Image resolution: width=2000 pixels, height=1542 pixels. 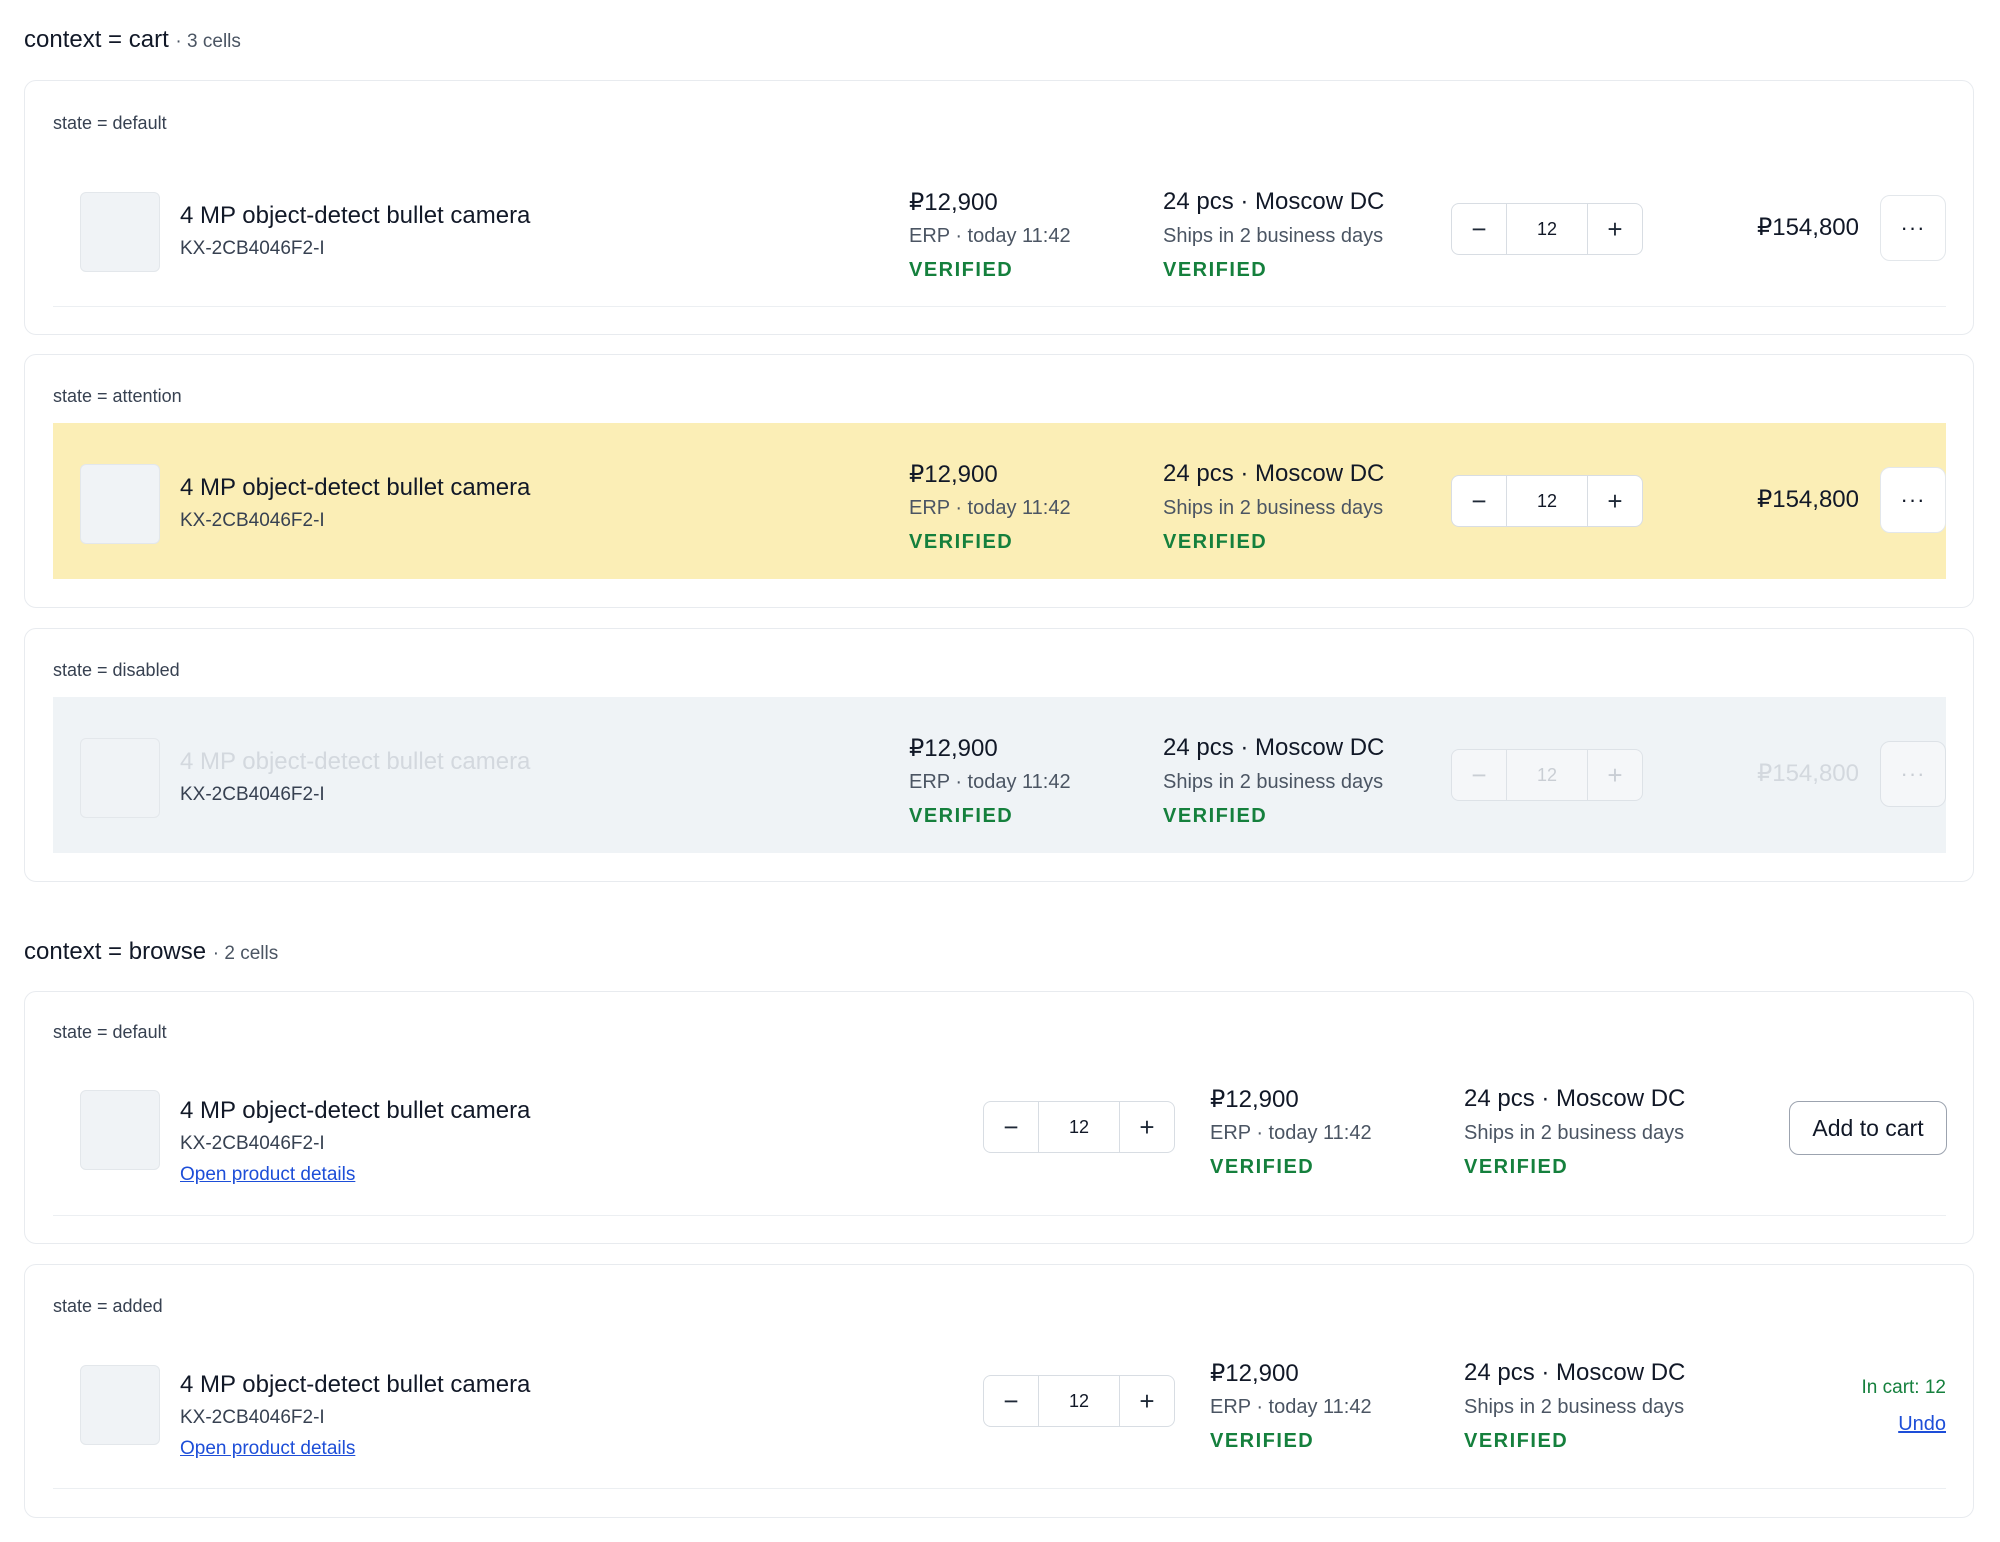 What do you see at coordinates (245, 953) in the screenshot?
I see `cell-count: · 2 cells` at bounding box center [245, 953].